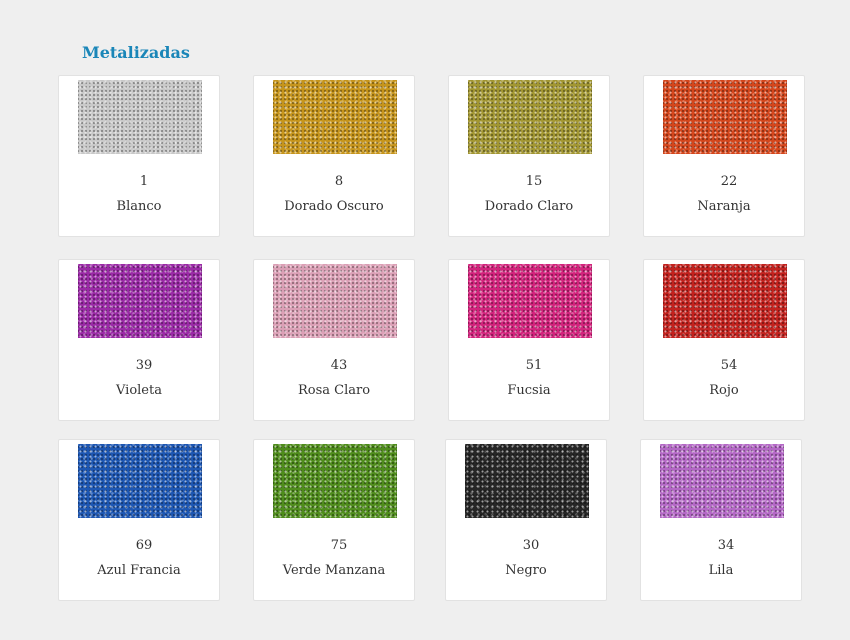  What do you see at coordinates (526, 570) in the screenshot?
I see `color-name: Negro` at bounding box center [526, 570].